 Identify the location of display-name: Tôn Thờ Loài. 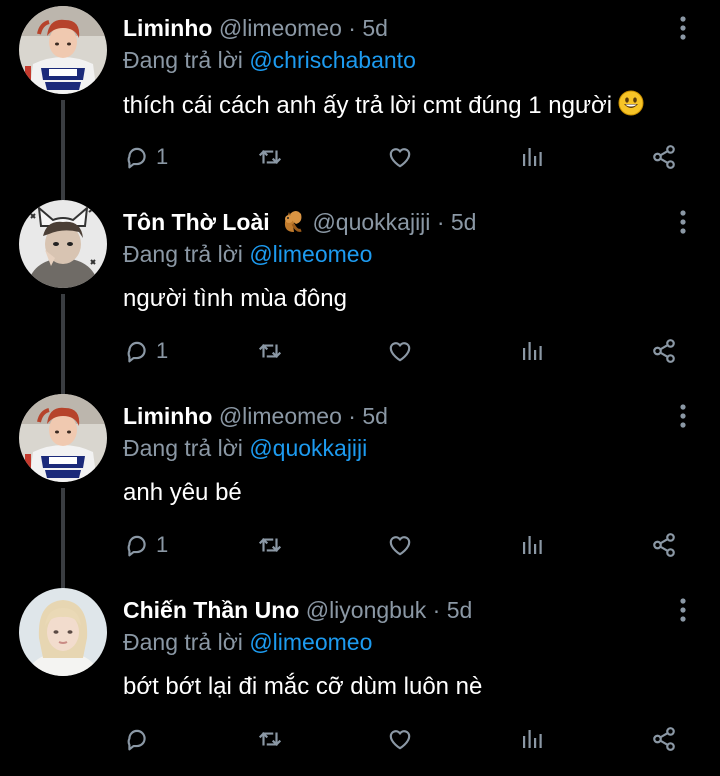
(196, 222).